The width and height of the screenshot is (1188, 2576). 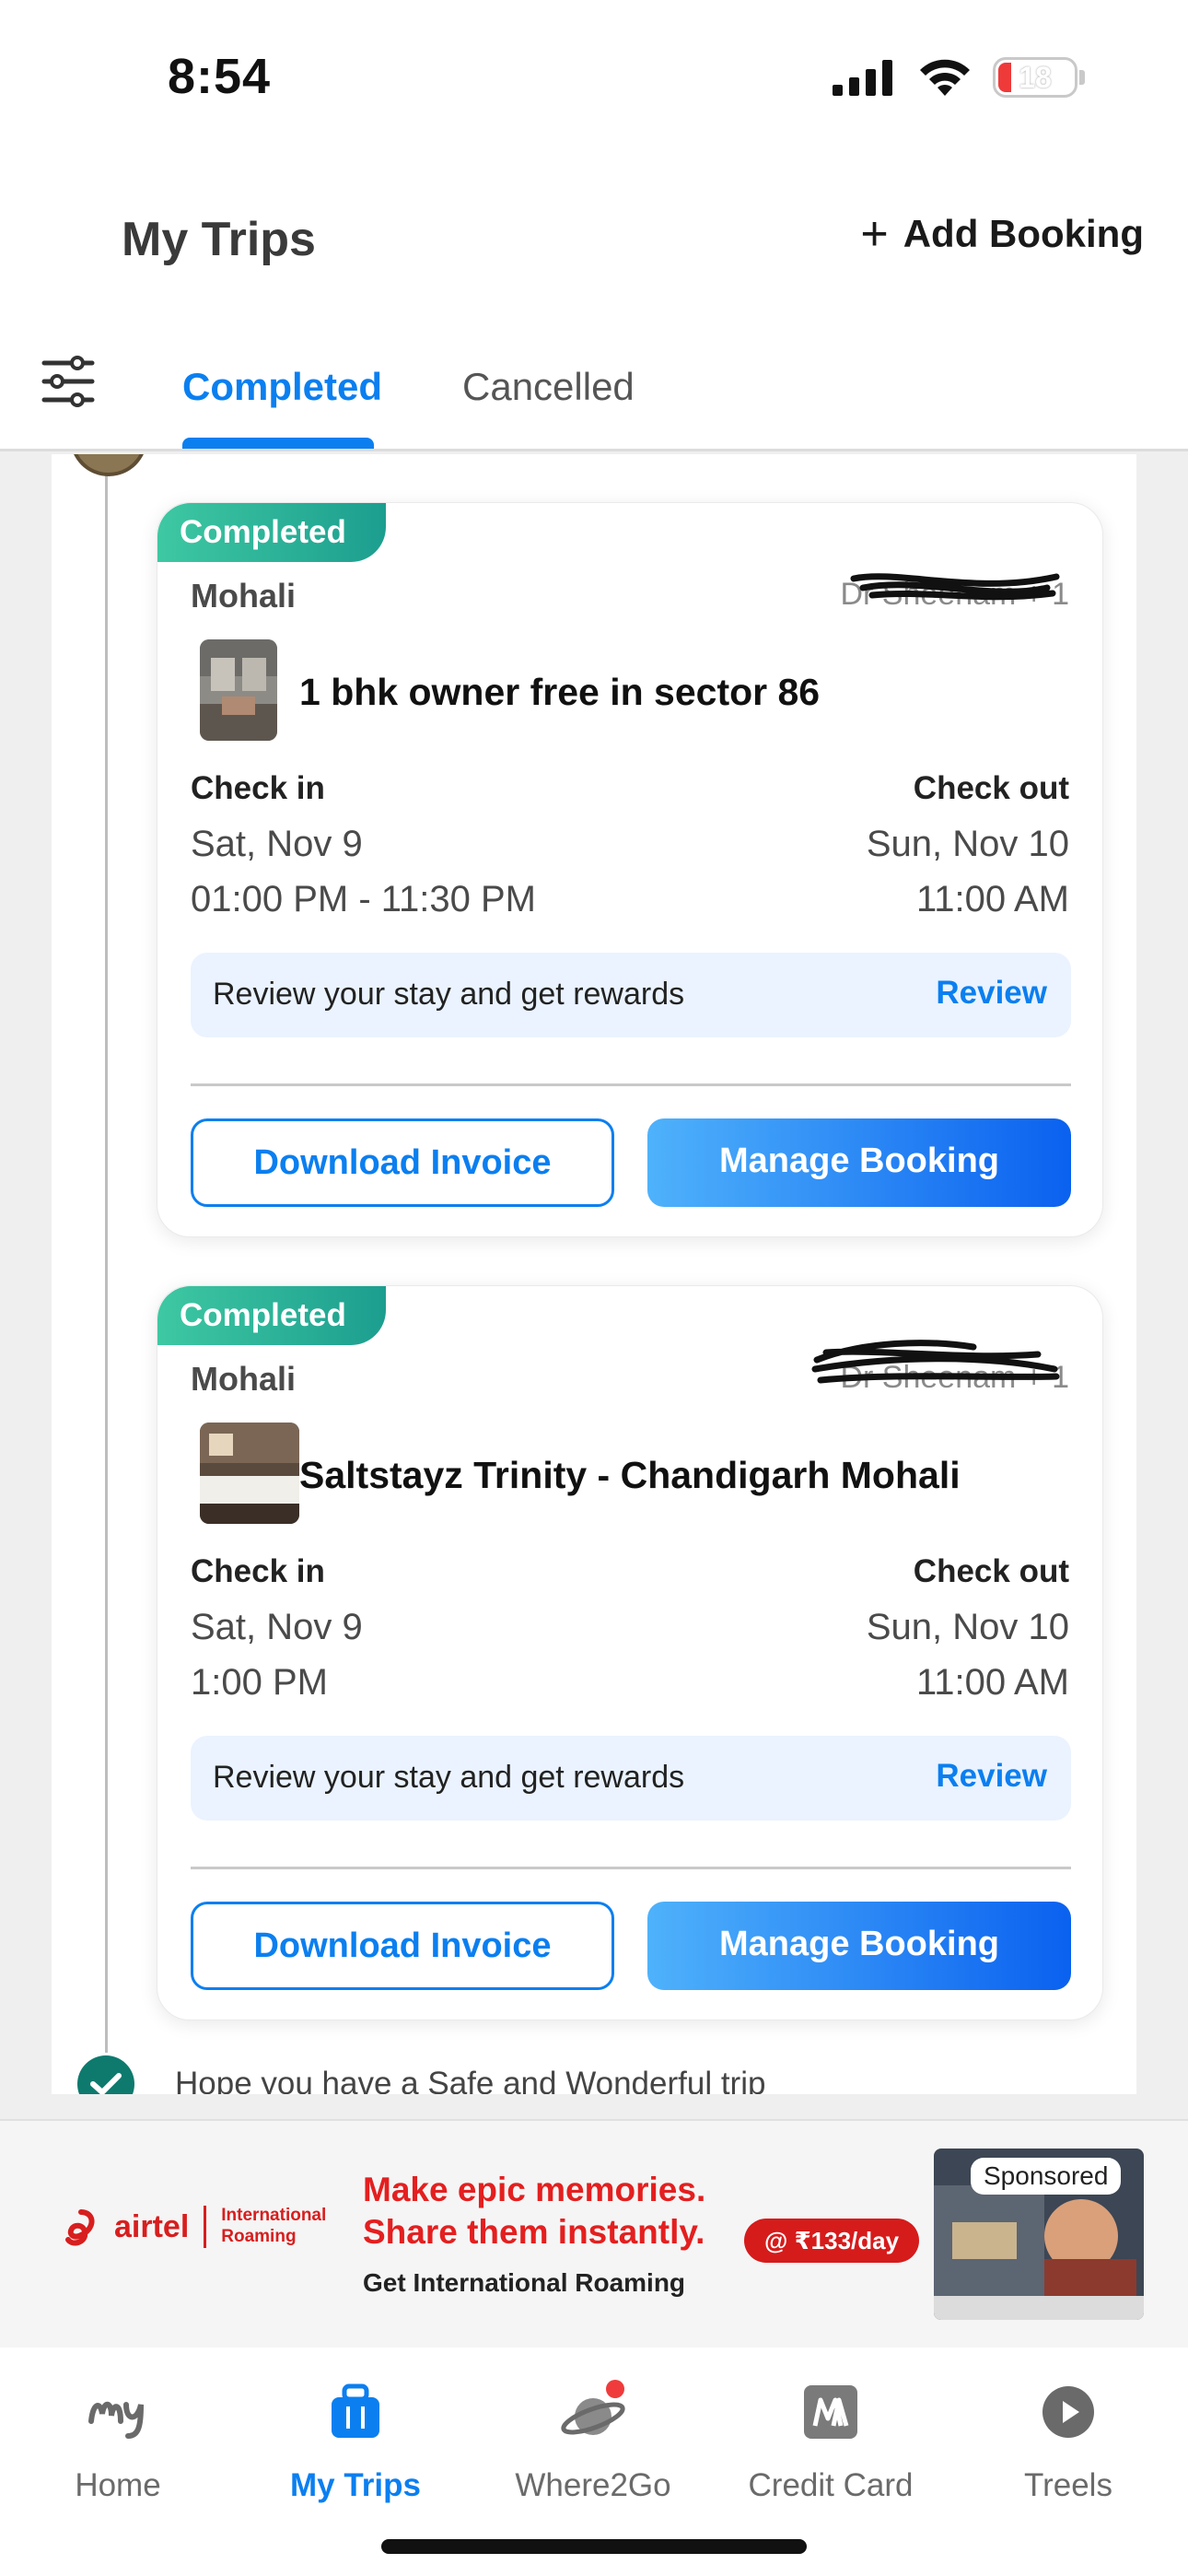 I want to click on ad-brand-sub: International Roaming, so click(x=274, y=2226).